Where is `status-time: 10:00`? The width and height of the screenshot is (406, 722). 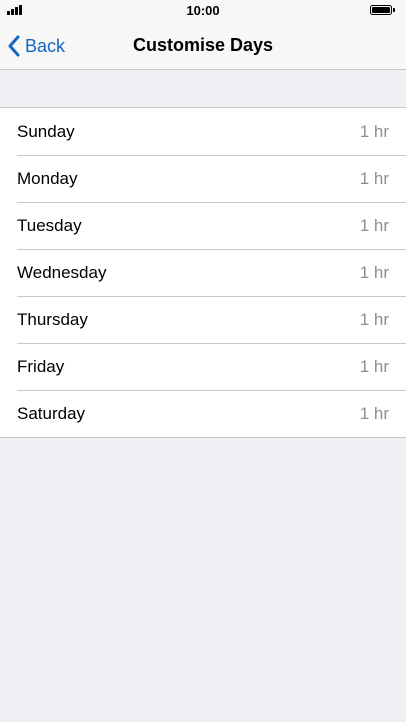
status-time: 10:00 is located at coordinates (203, 10).